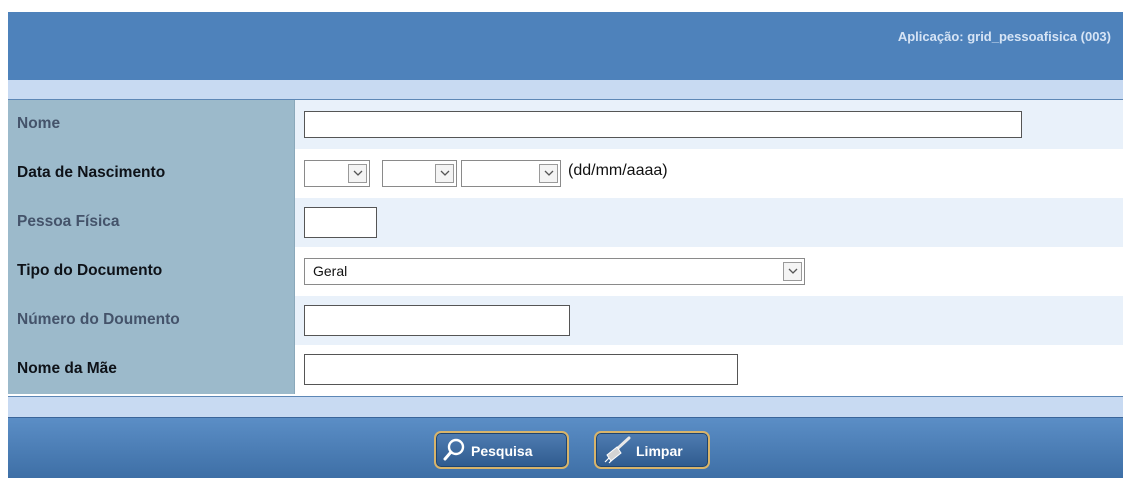 The height and width of the screenshot is (478, 1123). What do you see at coordinates (151, 222) in the screenshot?
I see `label-cell: Pessoa Física` at bounding box center [151, 222].